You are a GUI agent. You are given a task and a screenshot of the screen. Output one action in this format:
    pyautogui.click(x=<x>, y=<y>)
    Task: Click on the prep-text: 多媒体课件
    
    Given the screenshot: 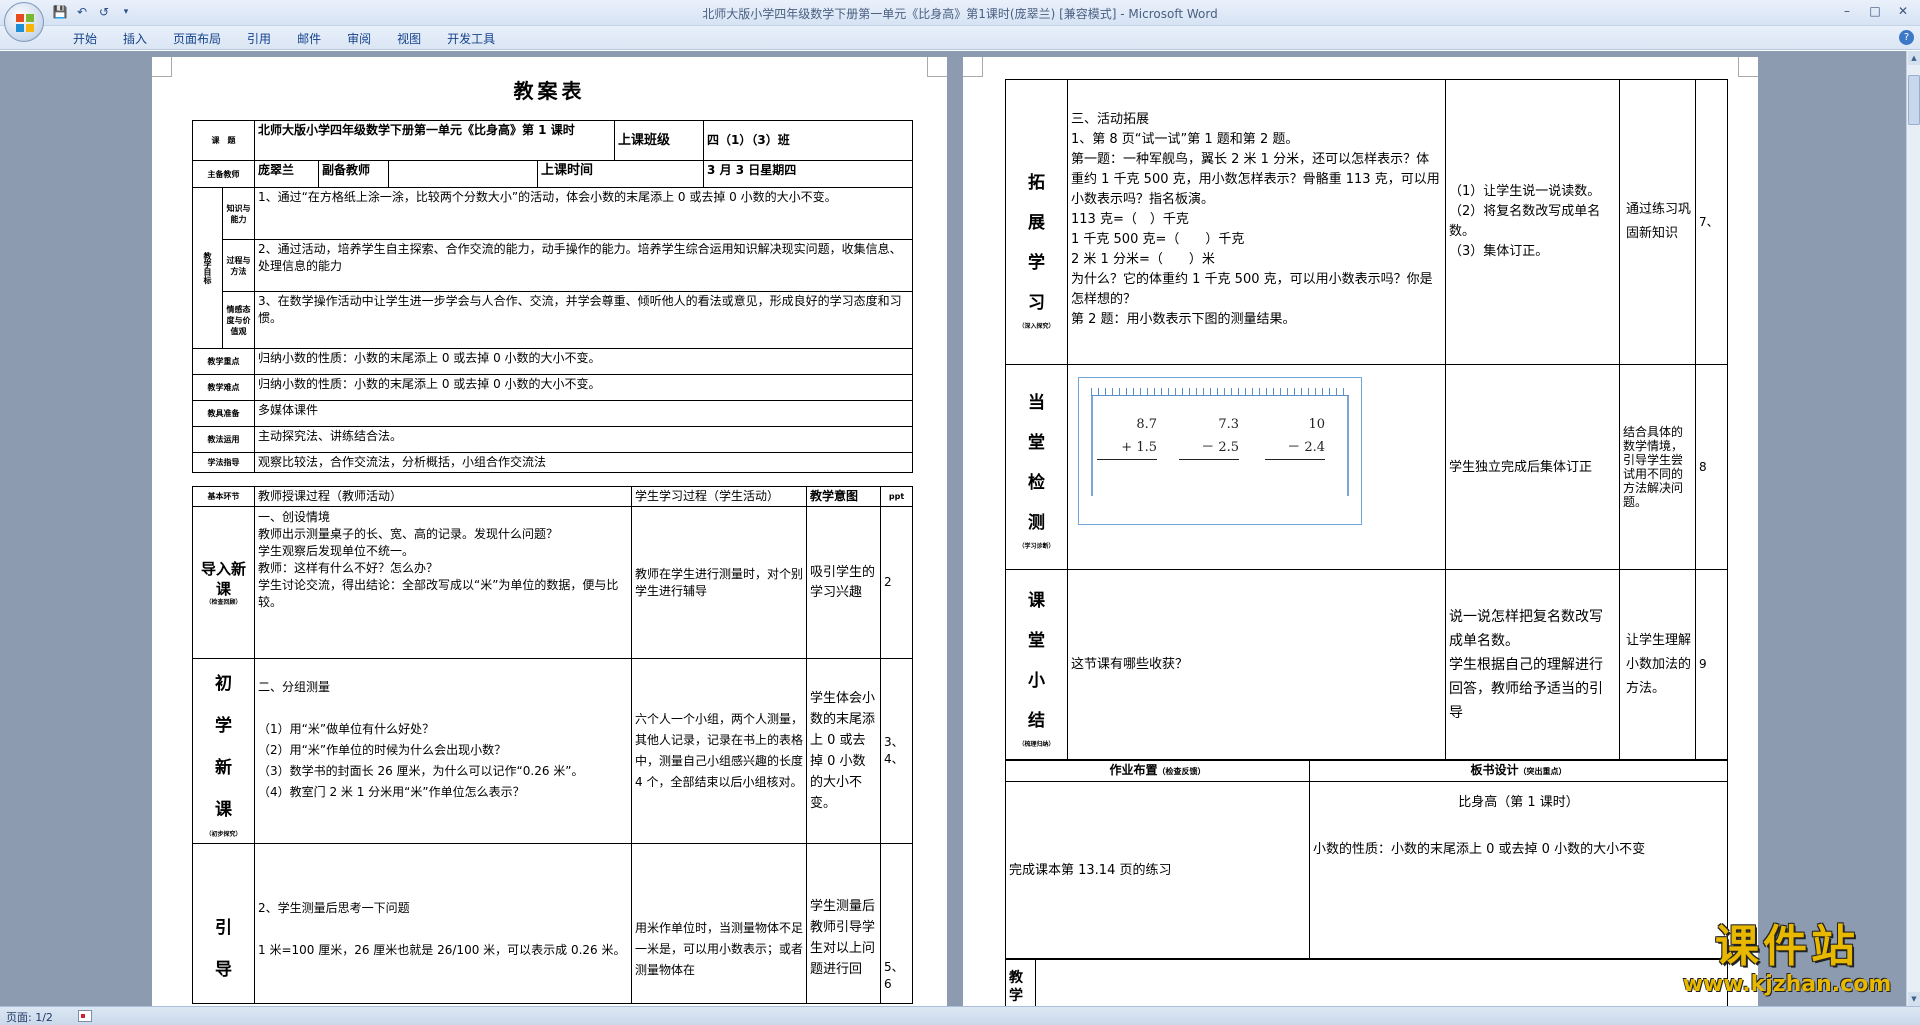 What is the action you would take?
    pyautogui.click(x=583, y=413)
    